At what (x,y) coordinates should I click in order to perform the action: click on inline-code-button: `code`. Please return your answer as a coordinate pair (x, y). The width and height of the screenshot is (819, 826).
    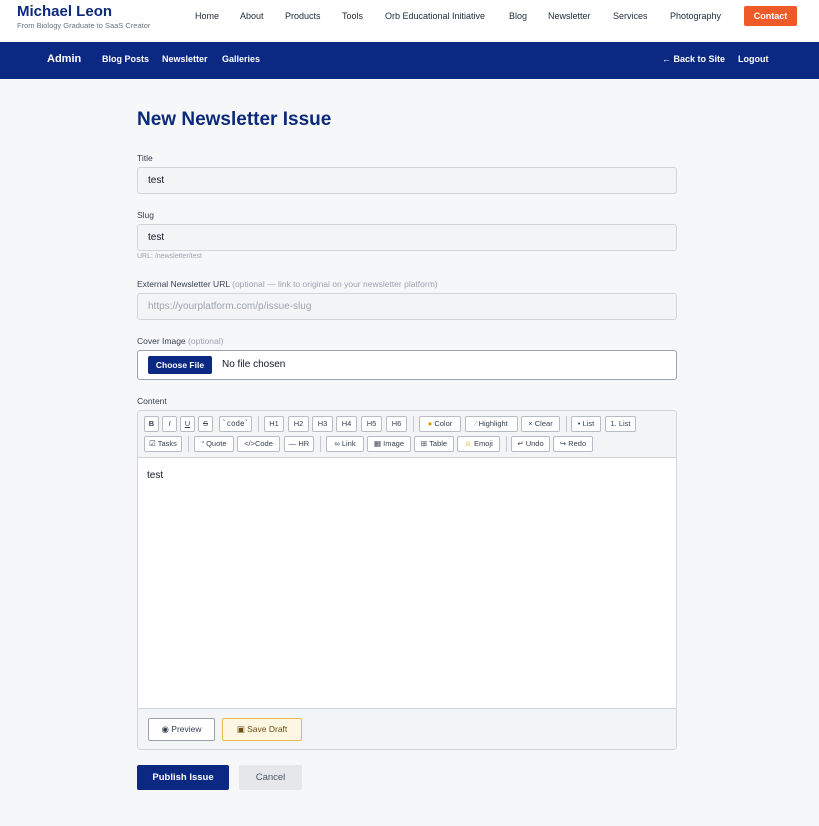
    Looking at the image, I should click on (235, 424).